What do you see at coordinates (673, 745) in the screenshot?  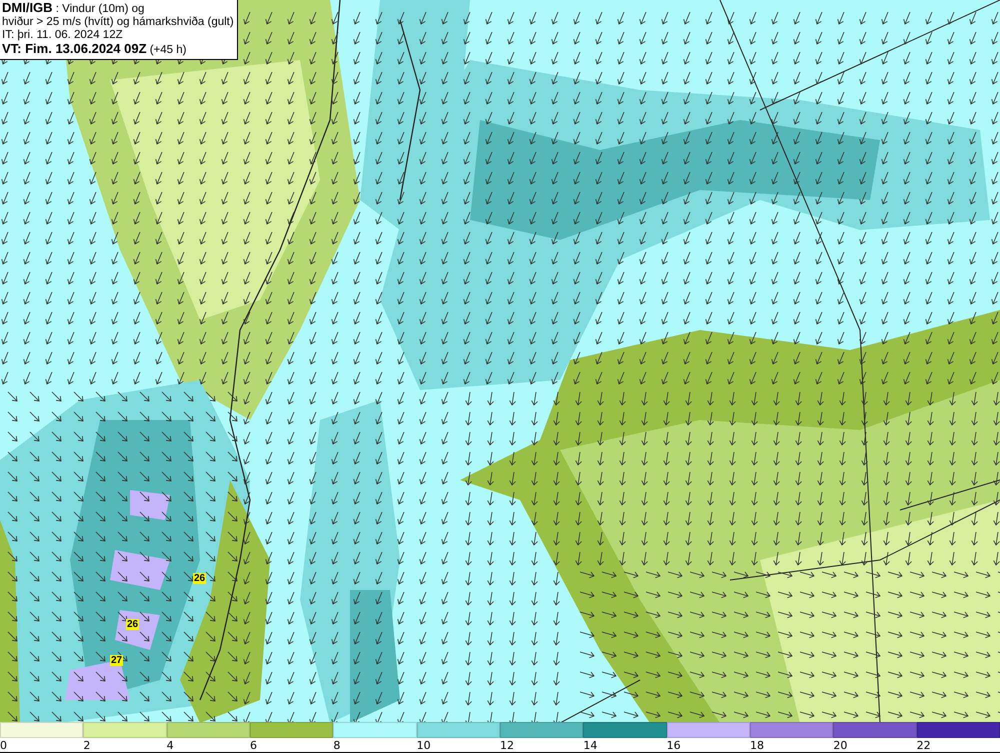 I see `legend-label: 16` at bounding box center [673, 745].